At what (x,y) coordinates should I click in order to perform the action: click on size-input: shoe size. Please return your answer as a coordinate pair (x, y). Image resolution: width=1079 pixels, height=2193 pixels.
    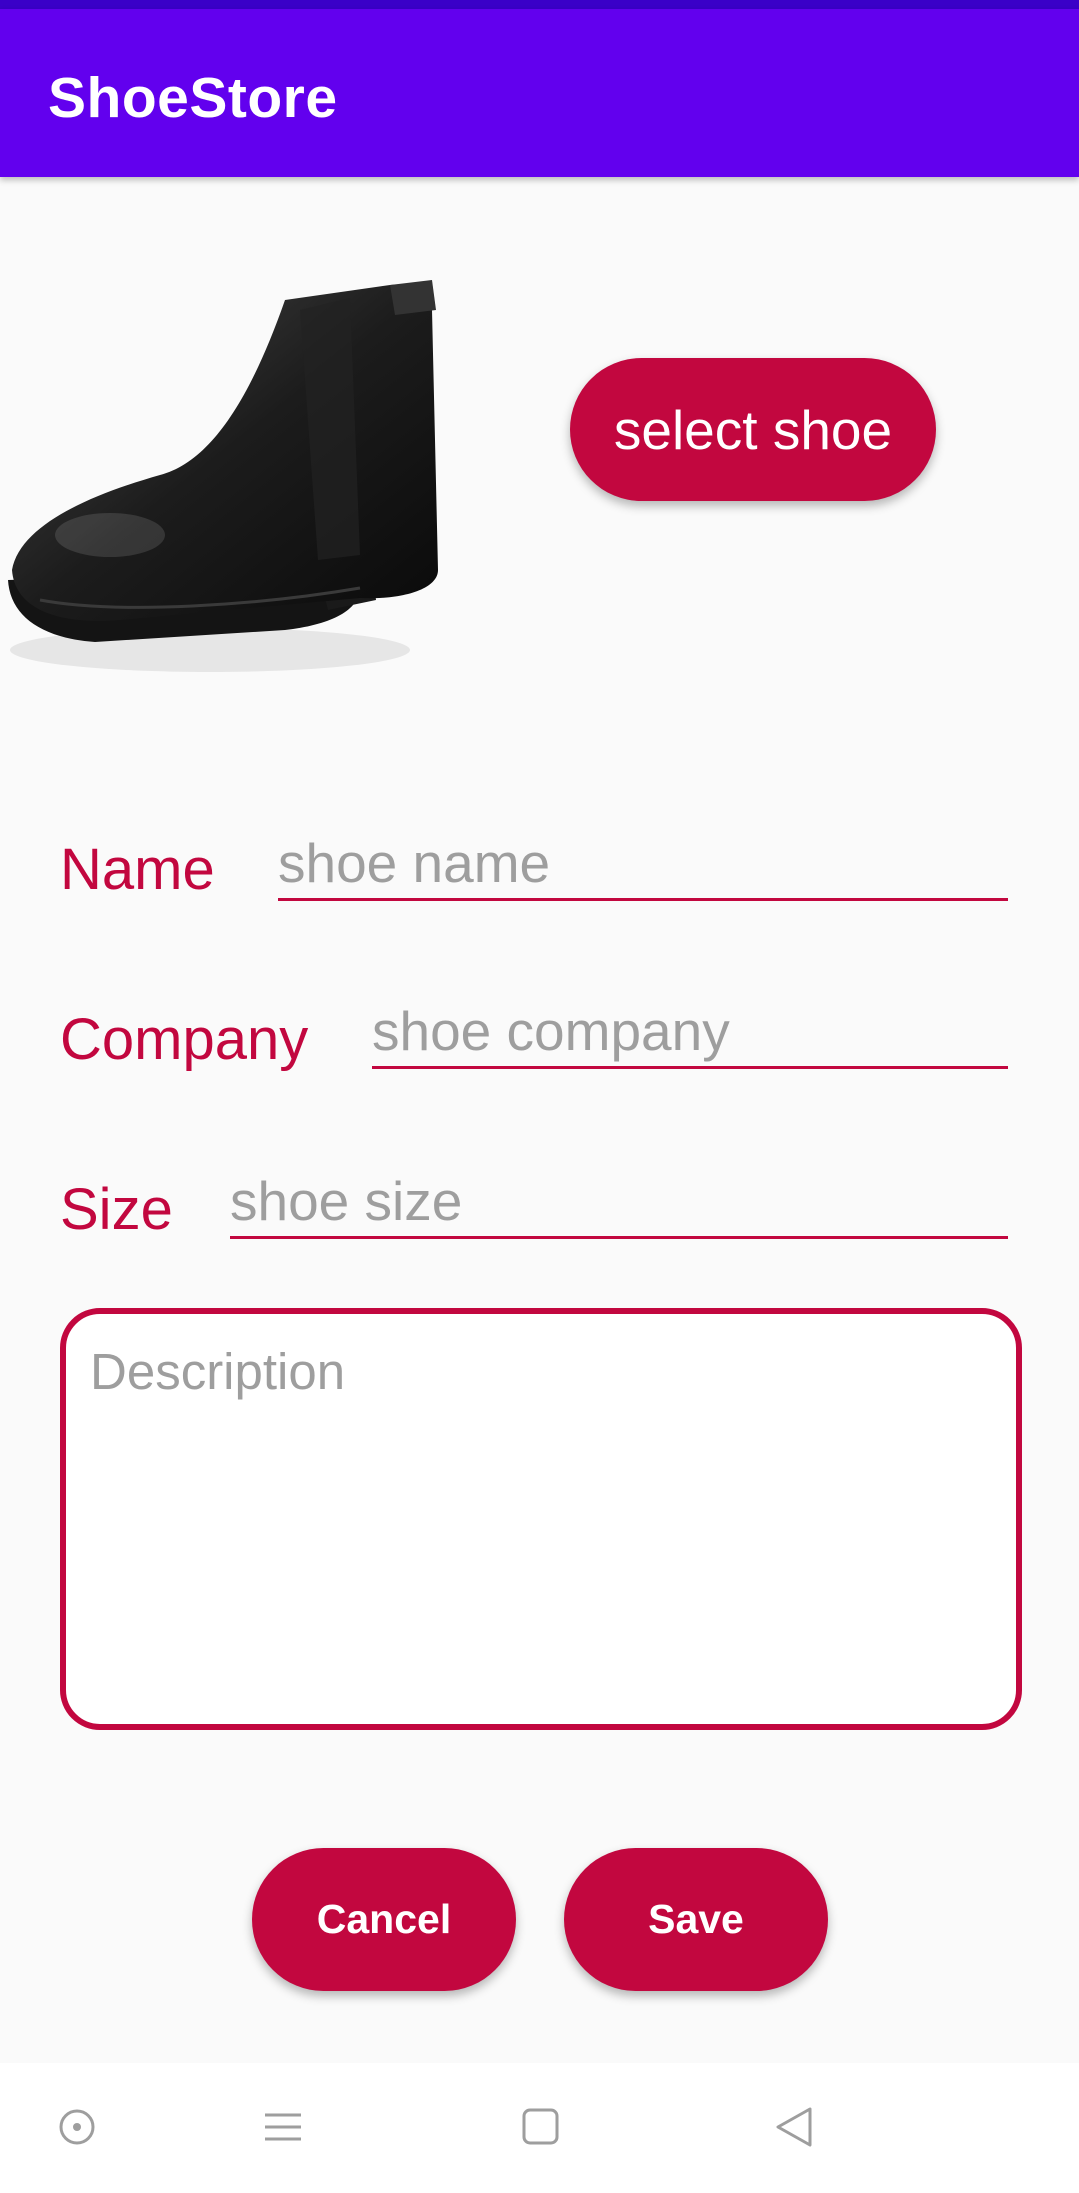
    Looking at the image, I should click on (619, 1202).